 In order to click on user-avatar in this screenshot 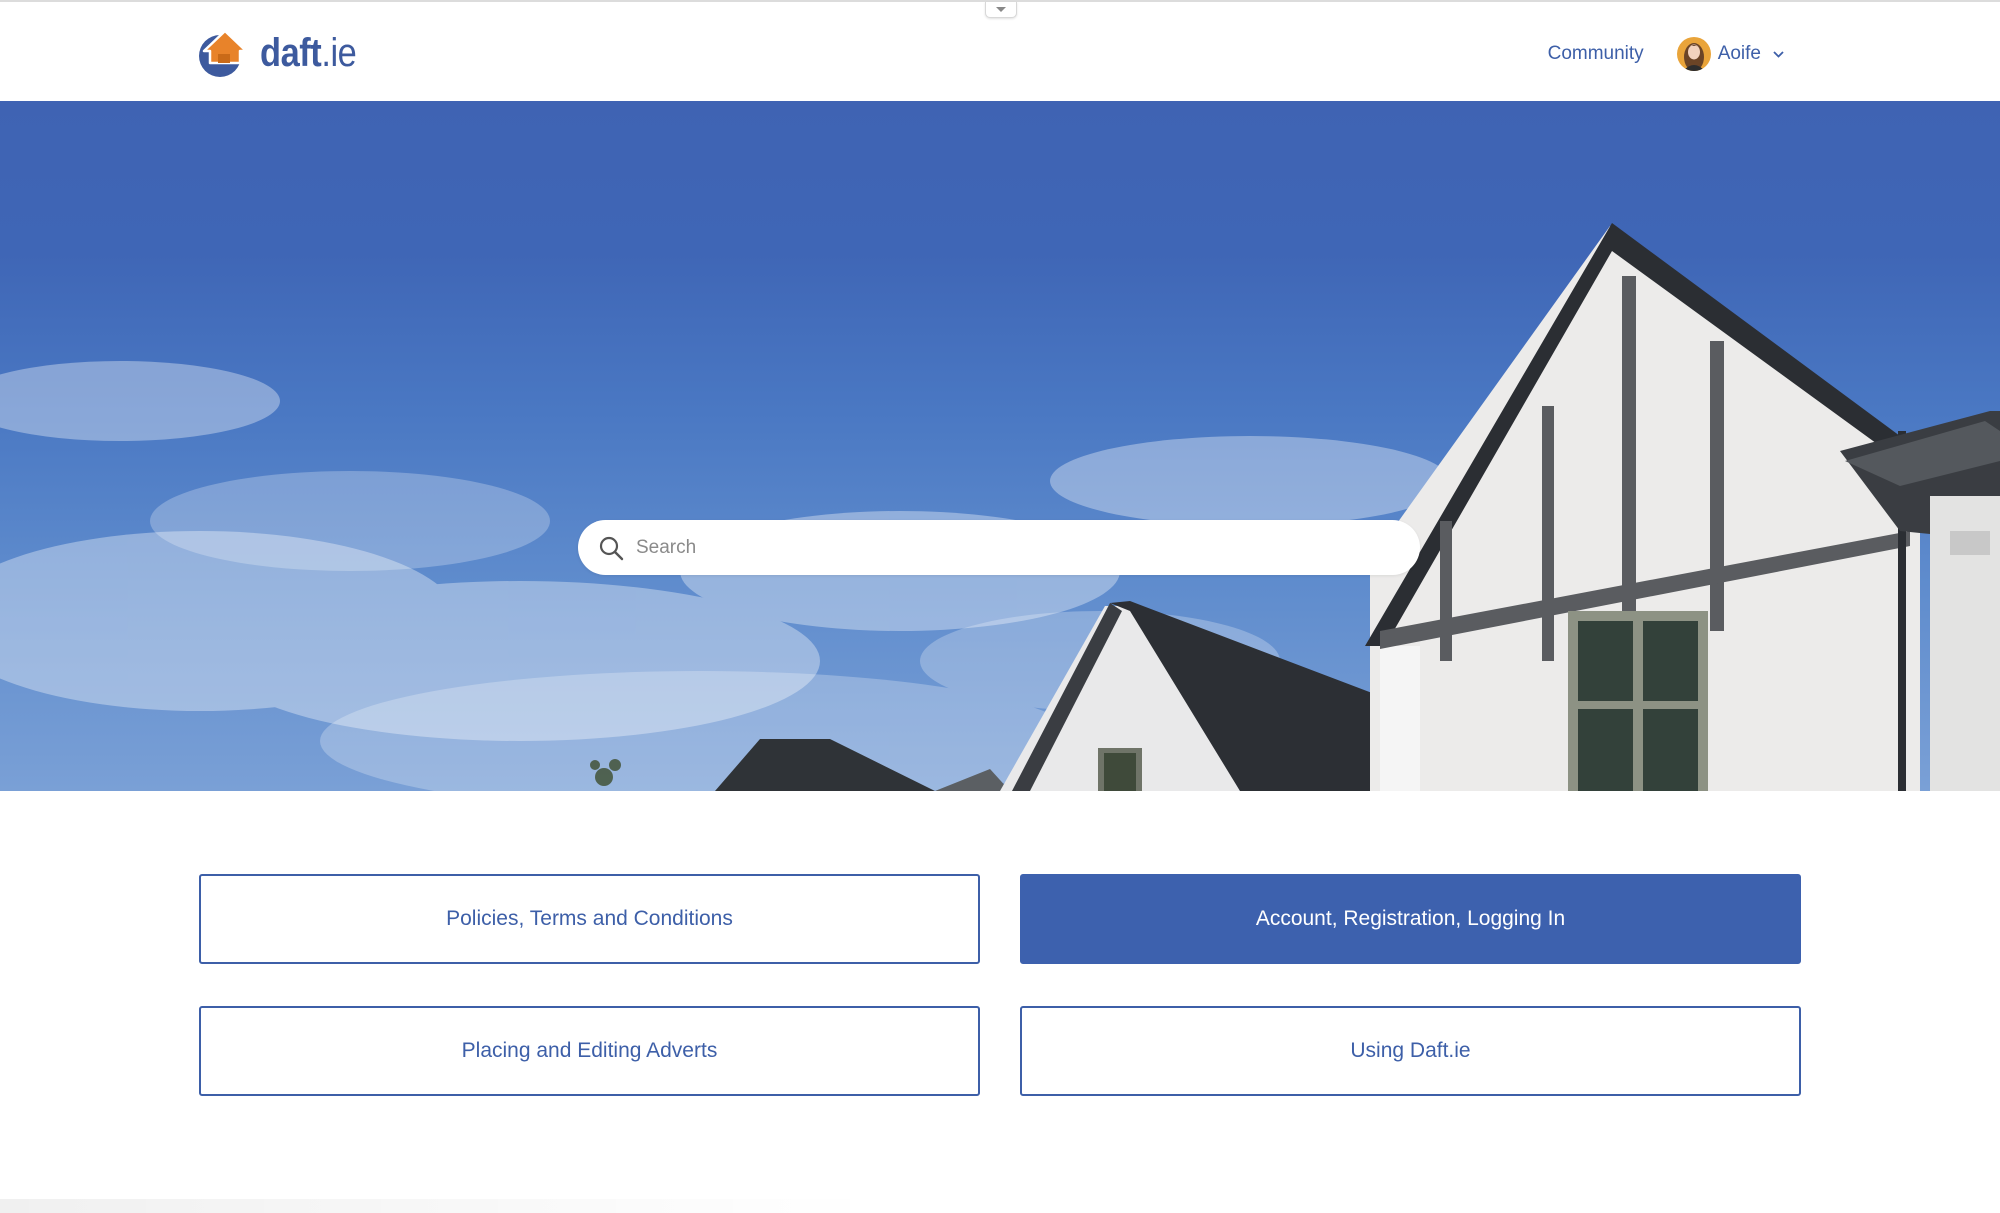, I will do `click(1693, 54)`.